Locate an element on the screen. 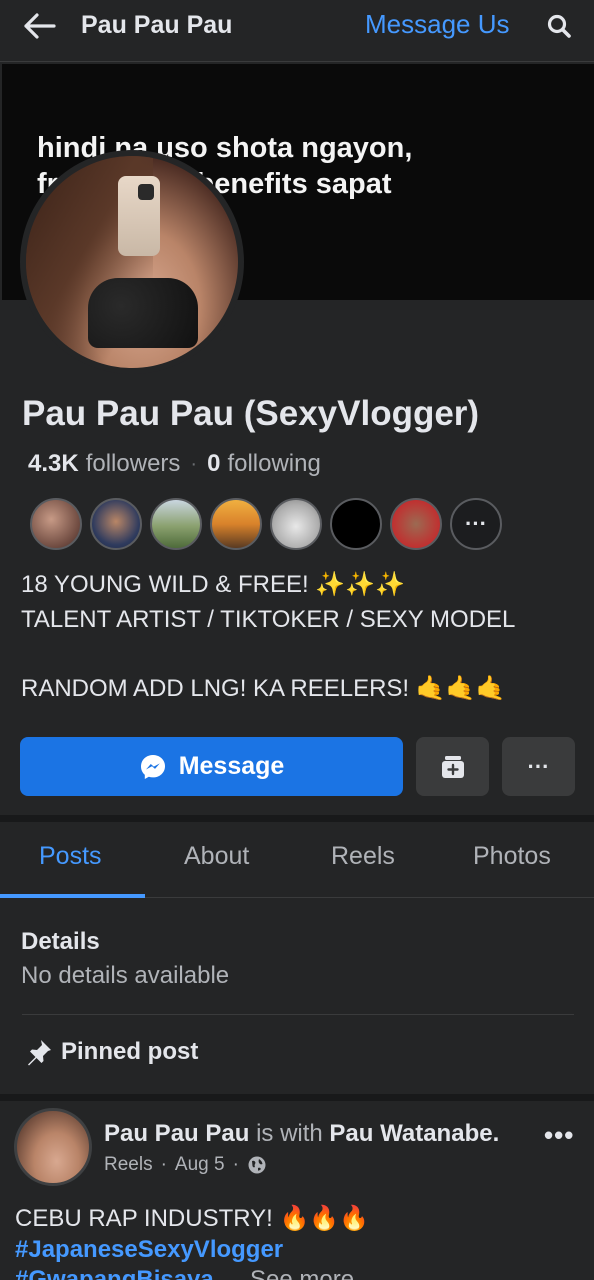  post-more-button: ••• is located at coordinates (559, 1135).